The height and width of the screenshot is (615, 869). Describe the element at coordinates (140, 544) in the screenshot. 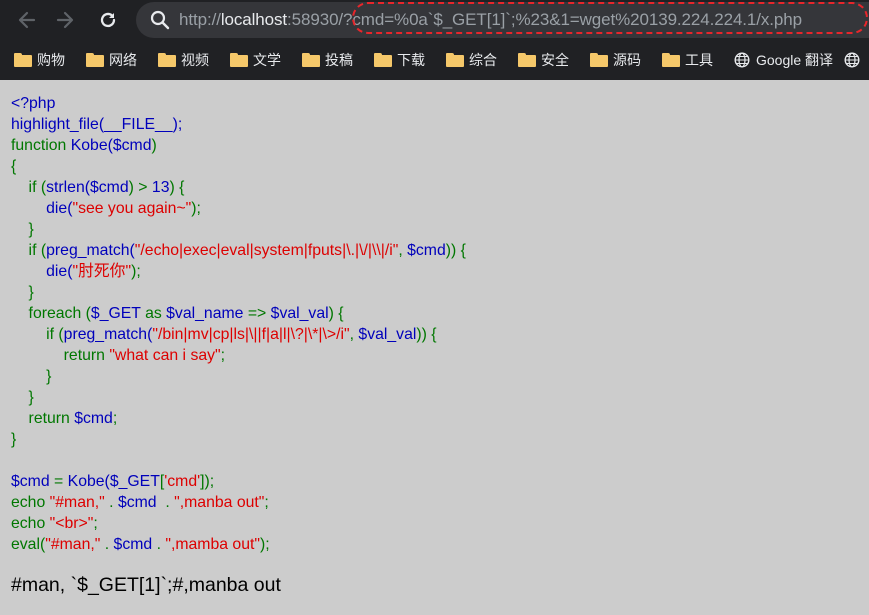

I see `code-line: eval("#man," . $cmd . ",mamba out");` at that location.